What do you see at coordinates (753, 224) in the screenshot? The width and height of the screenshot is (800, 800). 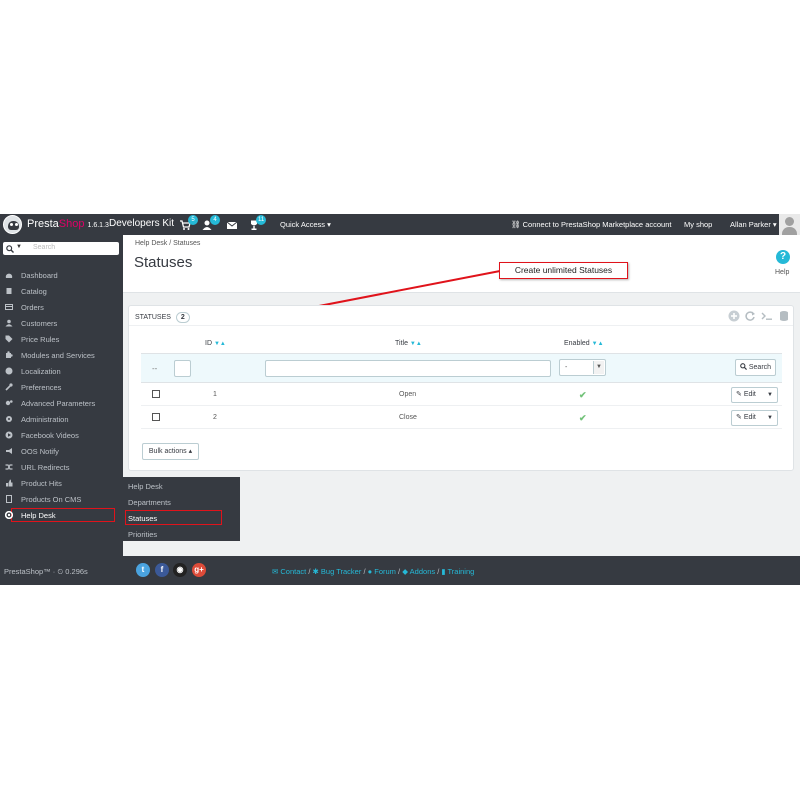 I see `user-menu: Allan Parker ▾` at bounding box center [753, 224].